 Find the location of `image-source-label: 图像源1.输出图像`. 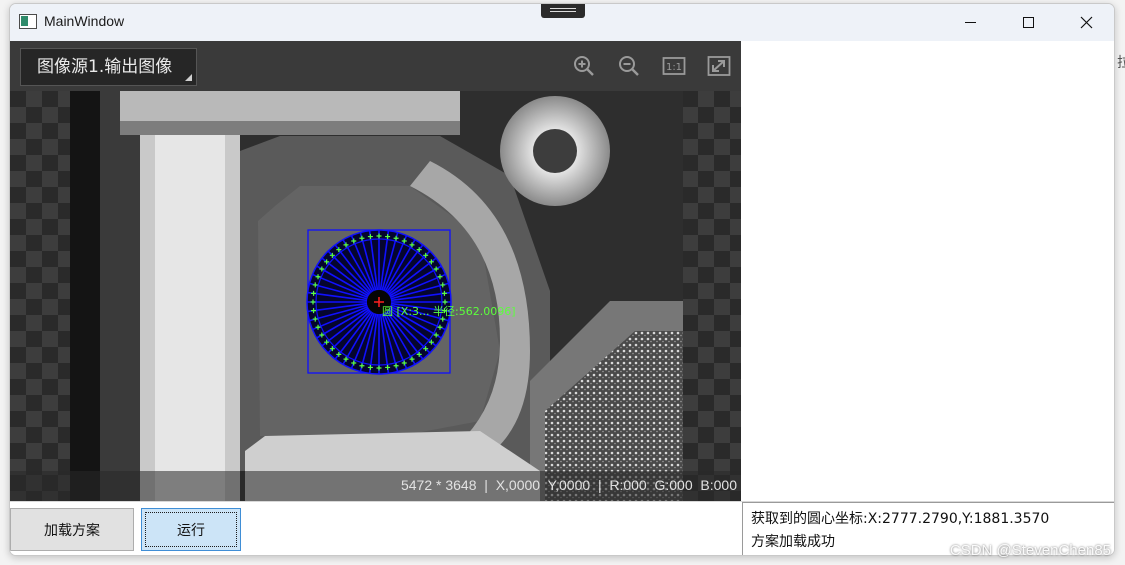

image-source-label: 图像源1.输出图像 is located at coordinates (105, 67).